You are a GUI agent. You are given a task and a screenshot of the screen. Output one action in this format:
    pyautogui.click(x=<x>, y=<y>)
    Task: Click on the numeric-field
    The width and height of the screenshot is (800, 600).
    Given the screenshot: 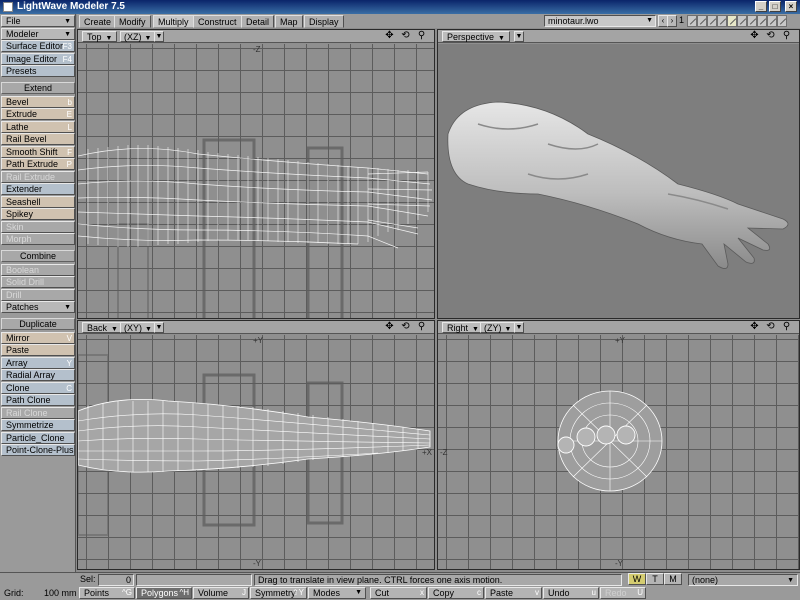 What is the action you would take?
    pyautogui.click(x=194, y=580)
    